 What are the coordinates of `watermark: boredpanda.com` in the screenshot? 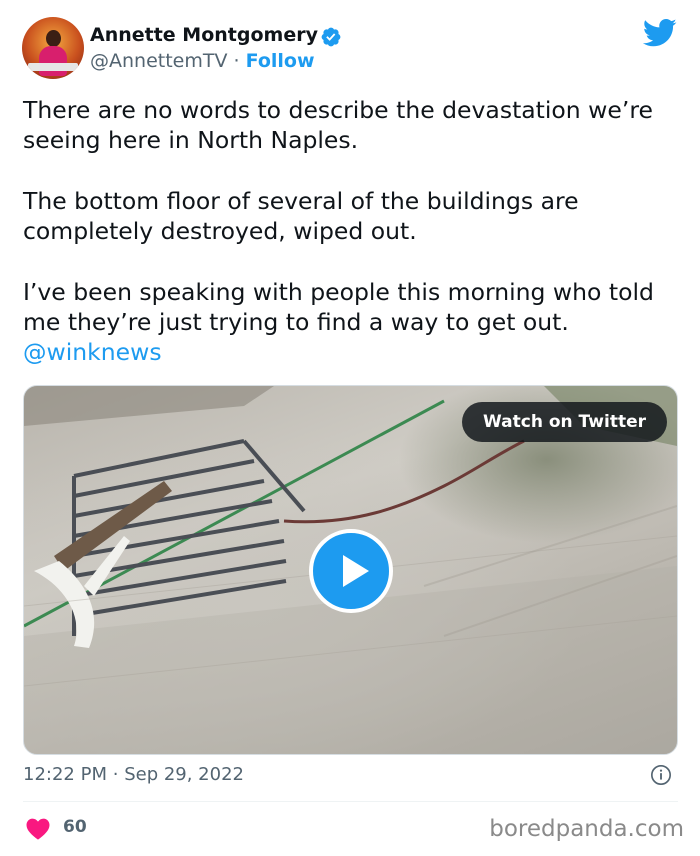 It's located at (586, 829).